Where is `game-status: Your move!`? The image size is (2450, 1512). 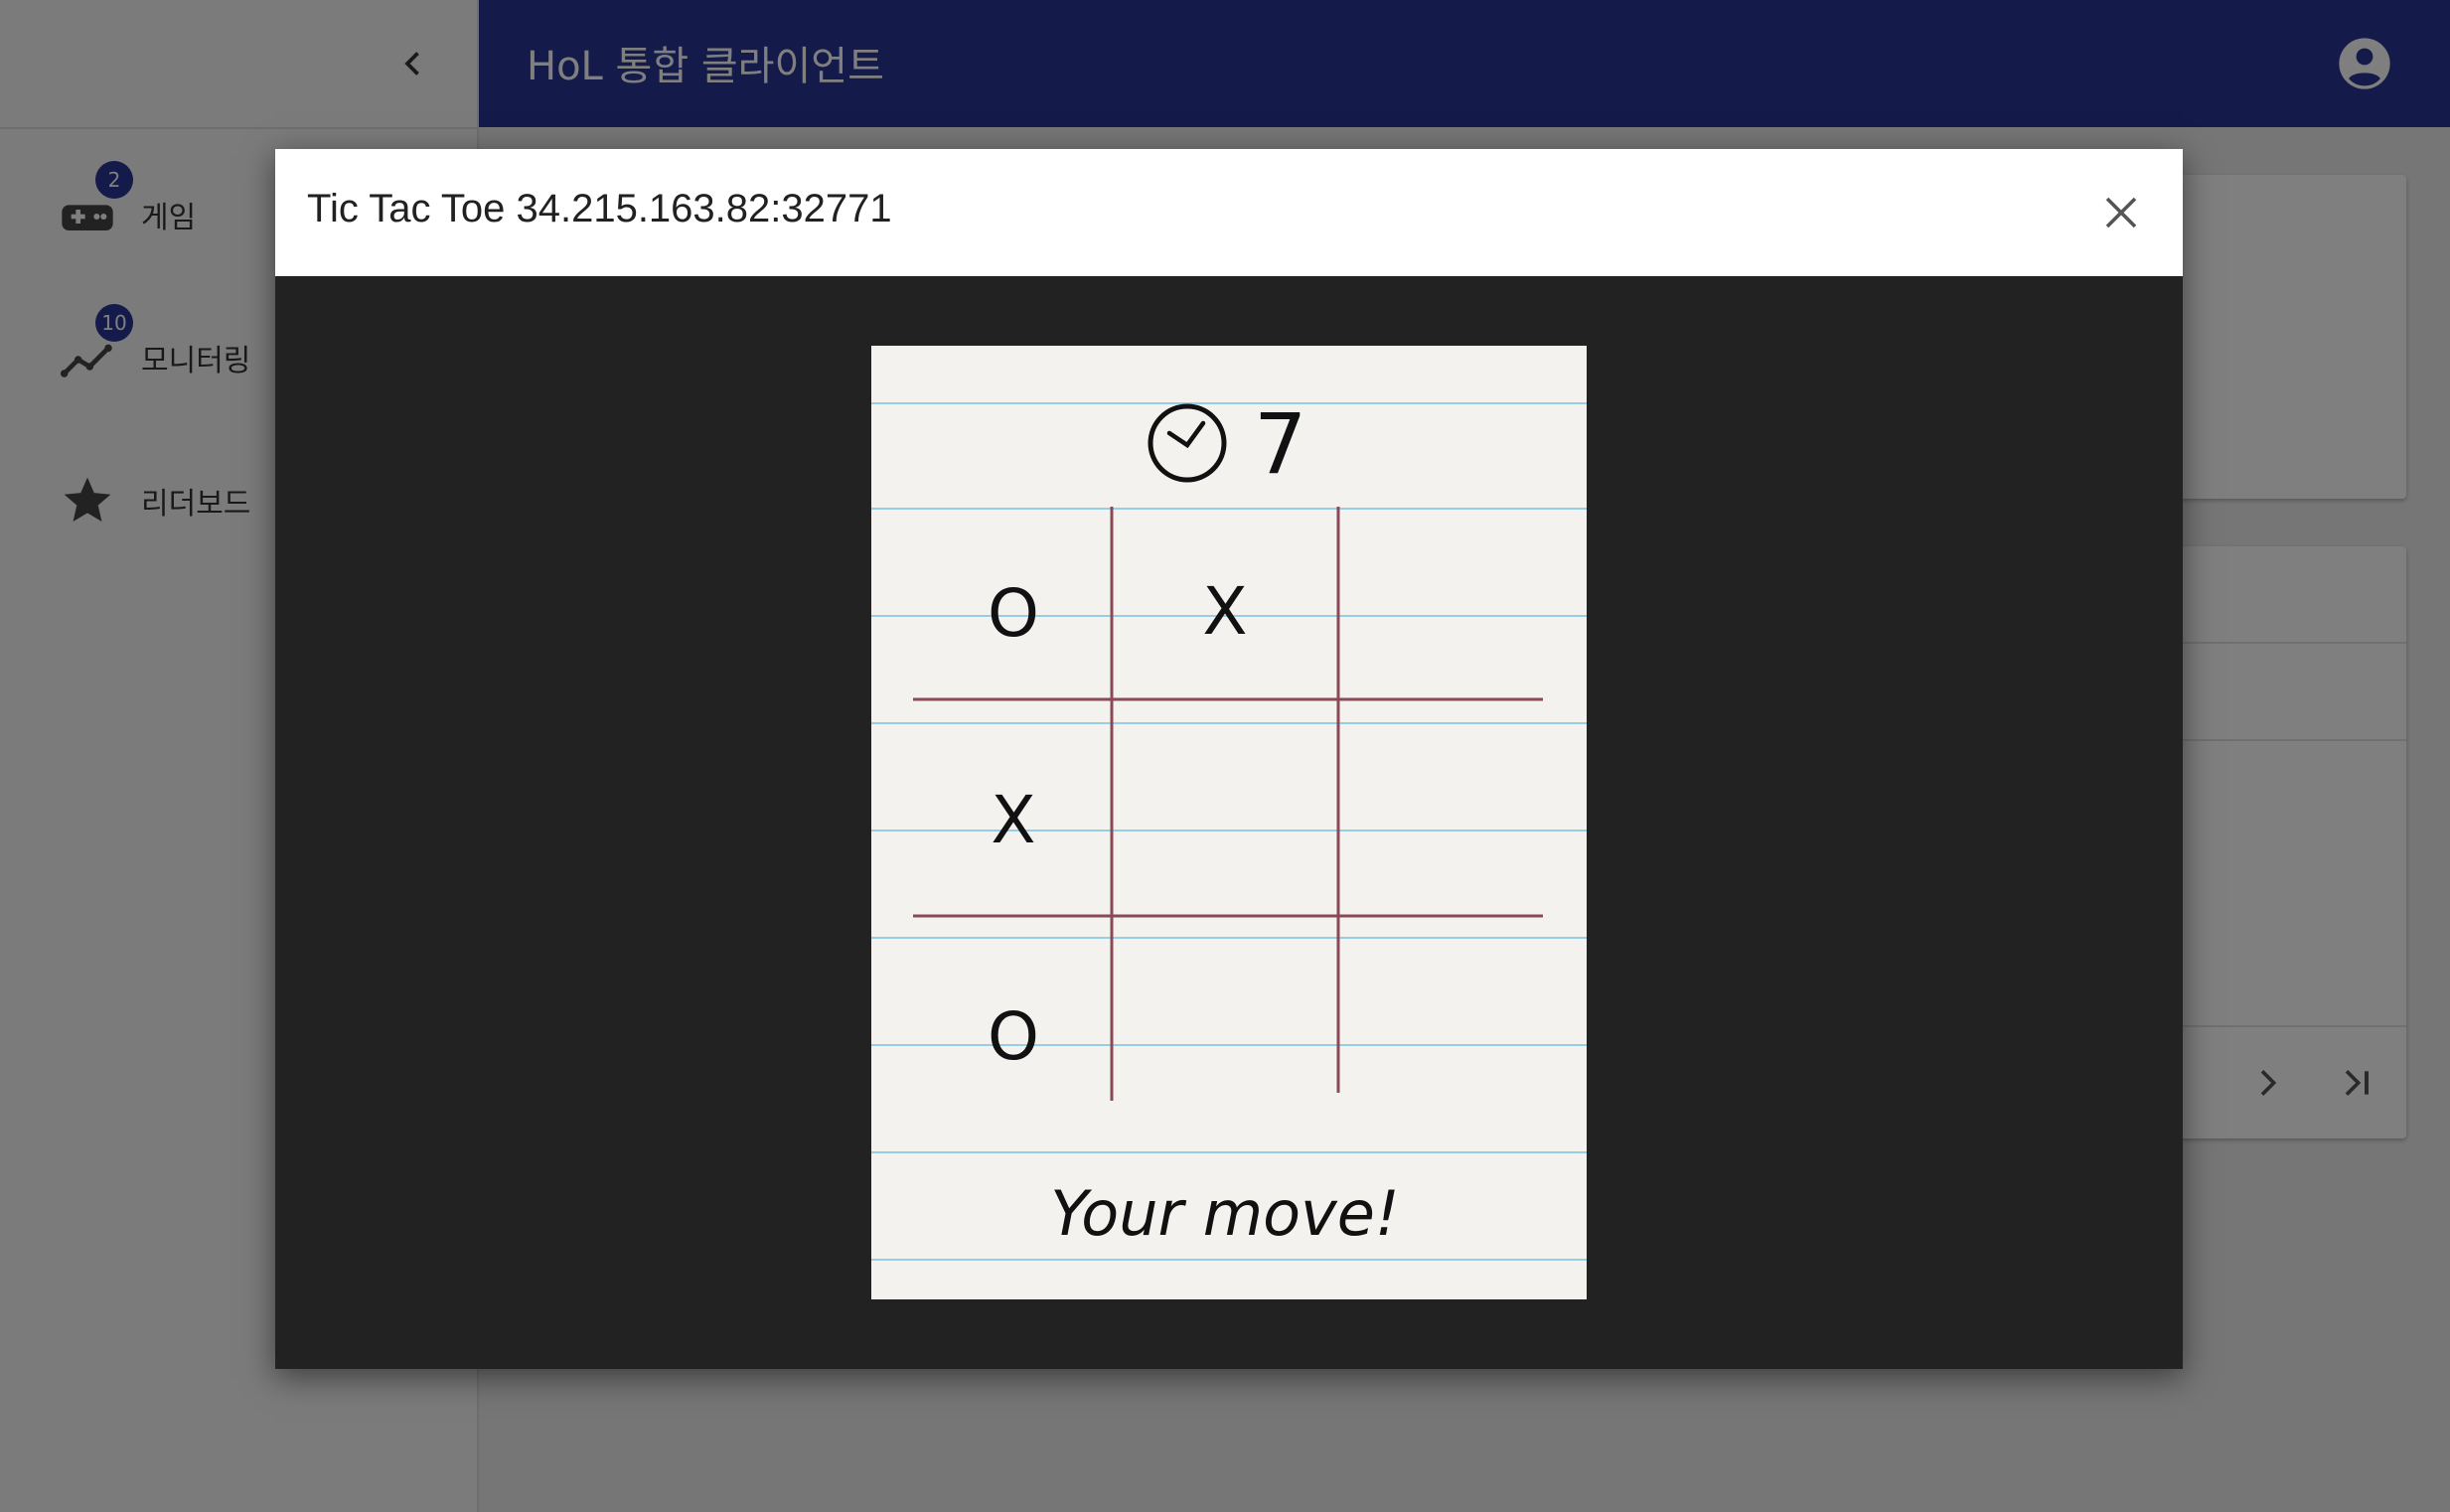
game-status: Your move! is located at coordinates (1225, 1213).